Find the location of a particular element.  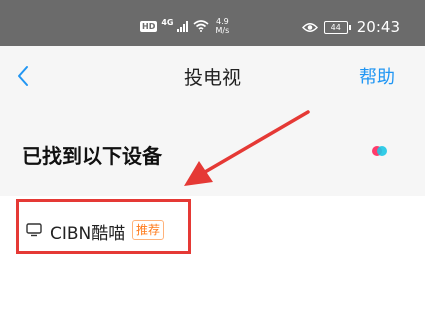

battery-icon: 44 is located at coordinates (337, 27).